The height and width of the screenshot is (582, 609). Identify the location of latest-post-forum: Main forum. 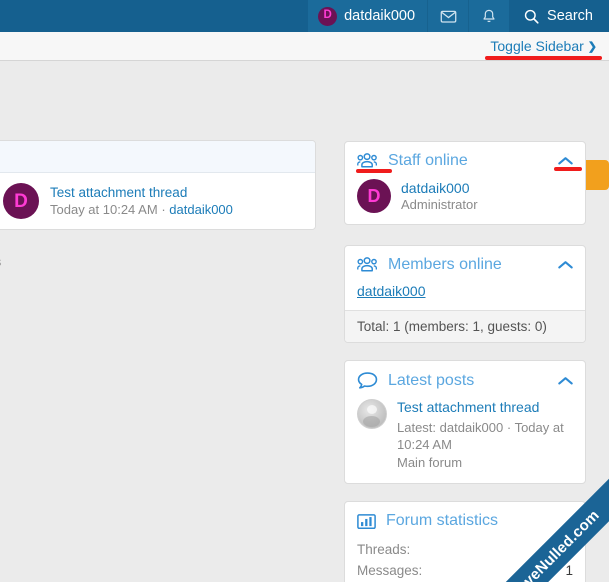
(430, 462).